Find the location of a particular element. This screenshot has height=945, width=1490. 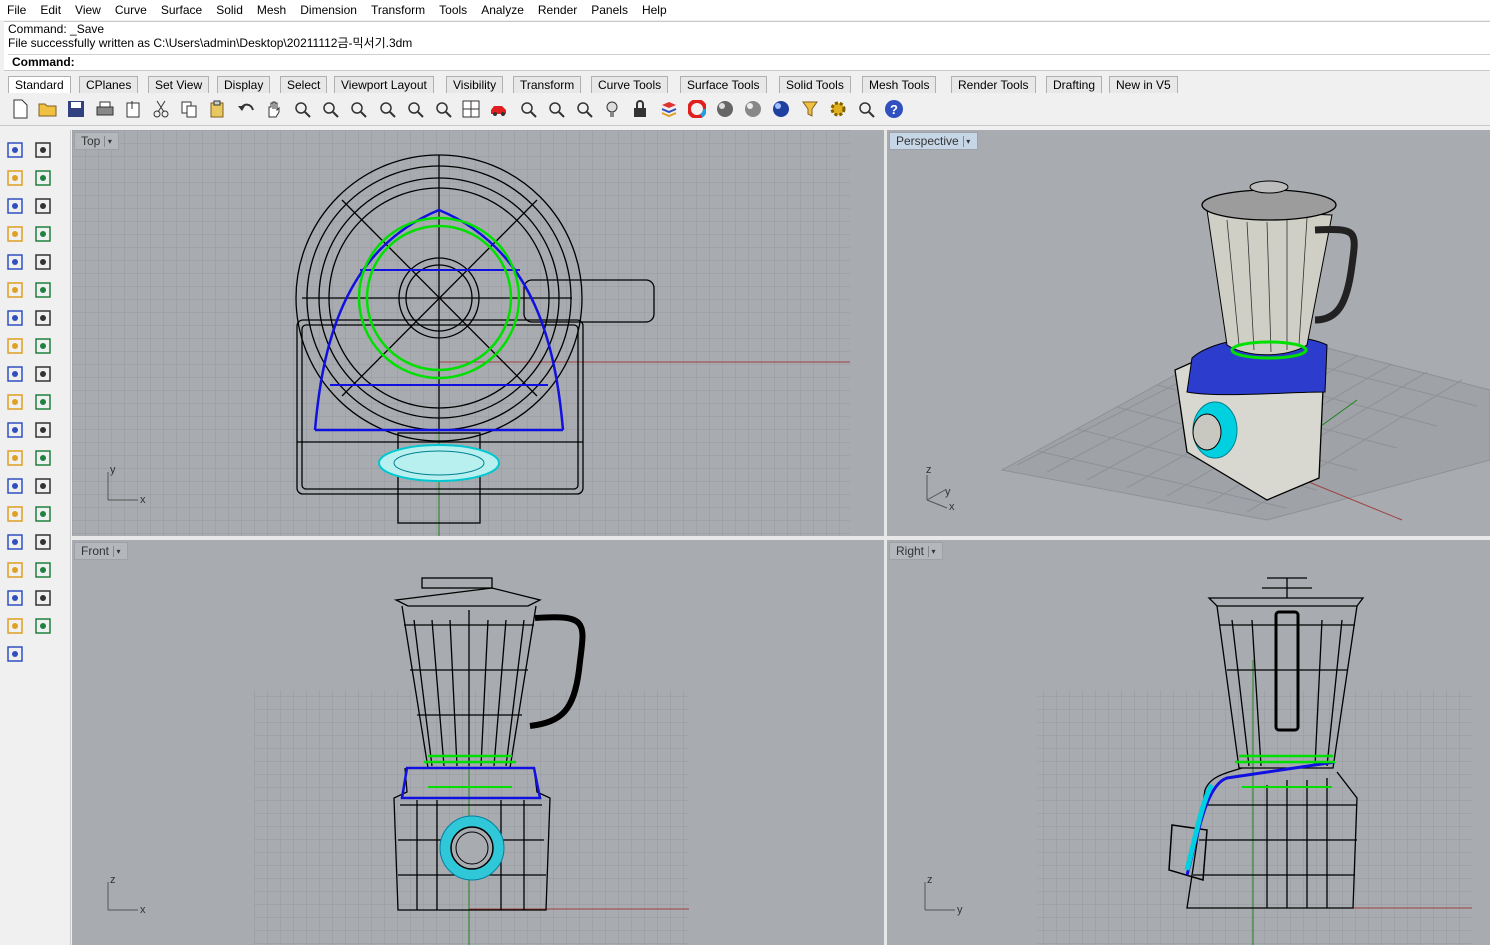

extrude-icon is located at coordinates (15, 542).